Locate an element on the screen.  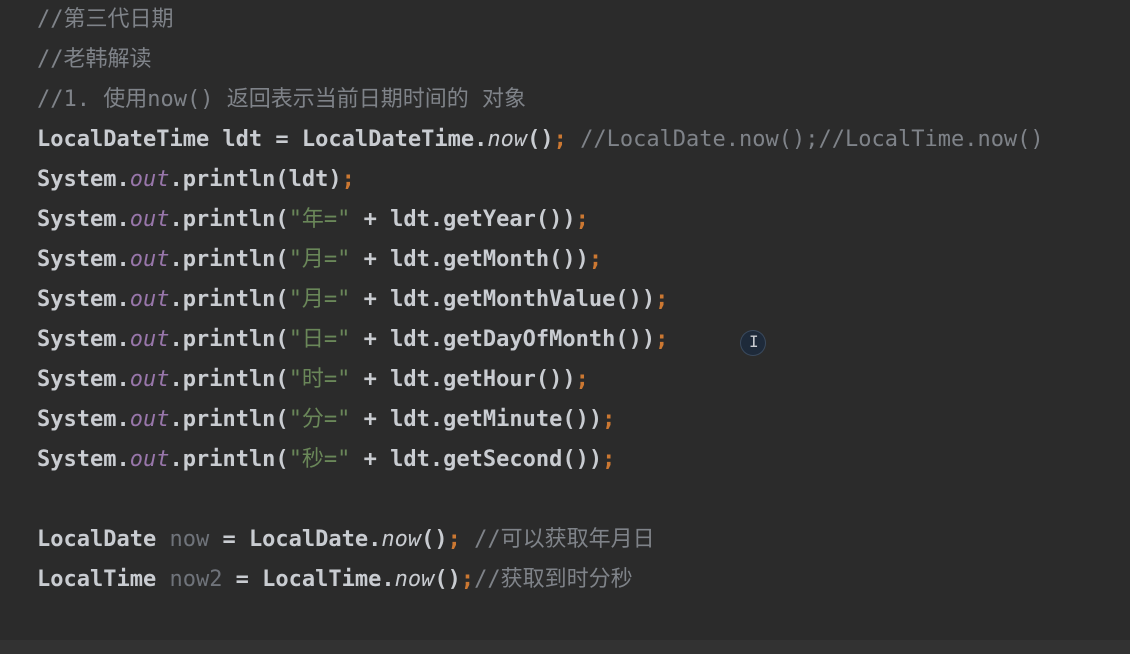
code-token: = LocalTime. is located at coordinates (308, 579).